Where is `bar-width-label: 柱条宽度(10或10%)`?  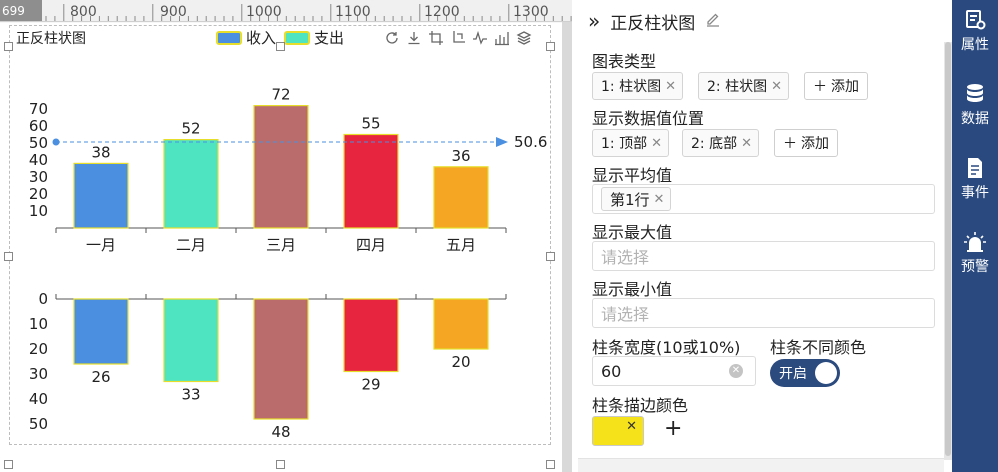 bar-width-label: 柱条宽度(10或10%) is located at coordinates (666, 347).